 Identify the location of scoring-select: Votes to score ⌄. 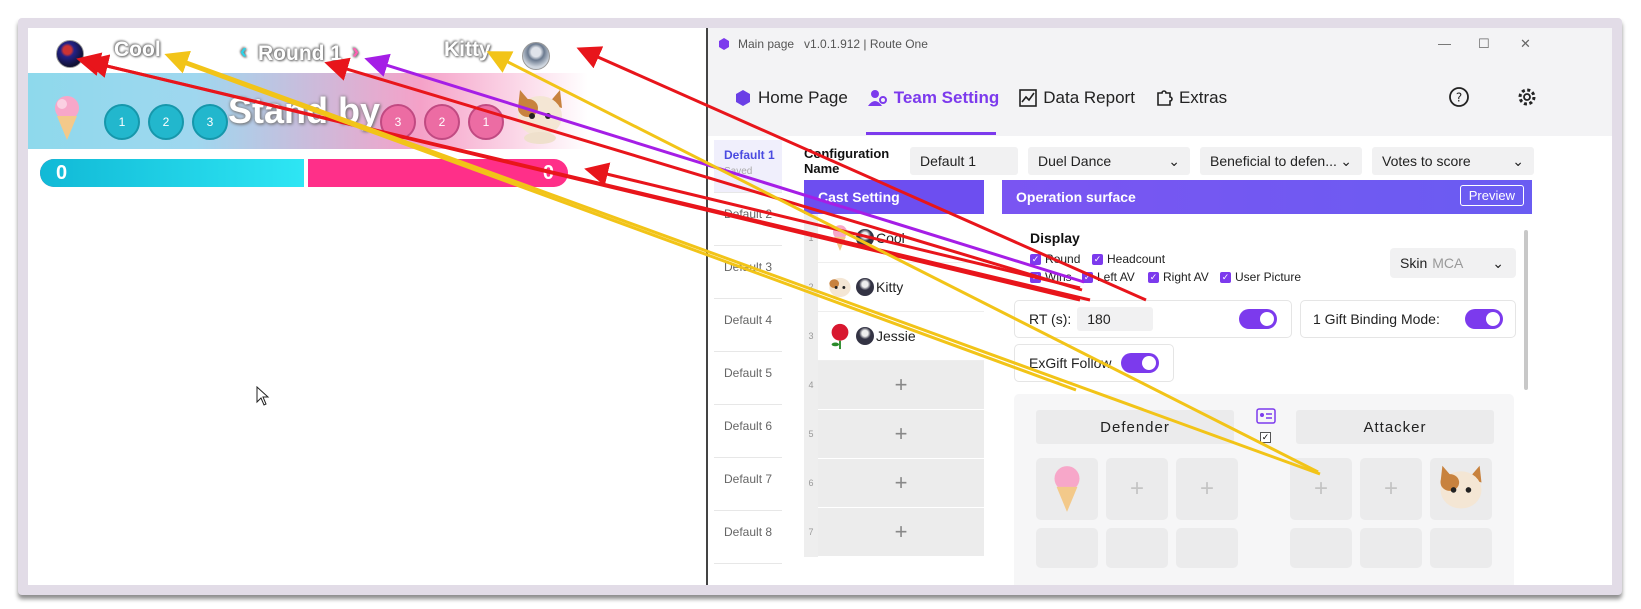
(1453, 161).